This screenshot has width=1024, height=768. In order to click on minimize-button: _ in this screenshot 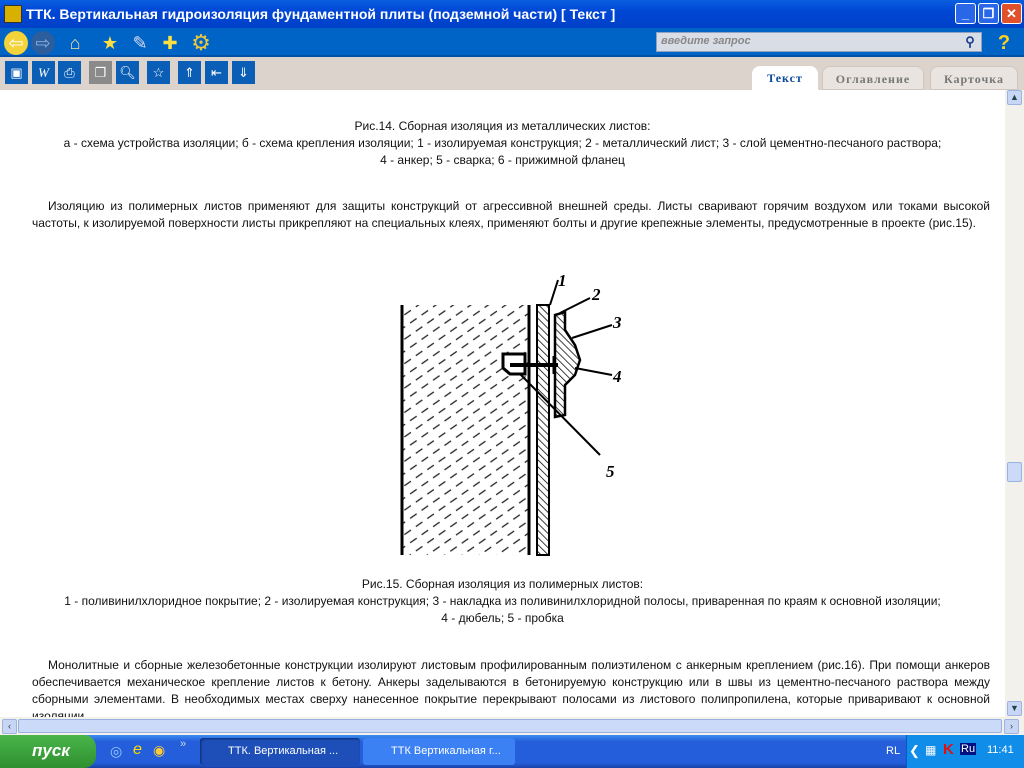, I will do `click(965, 13)`.